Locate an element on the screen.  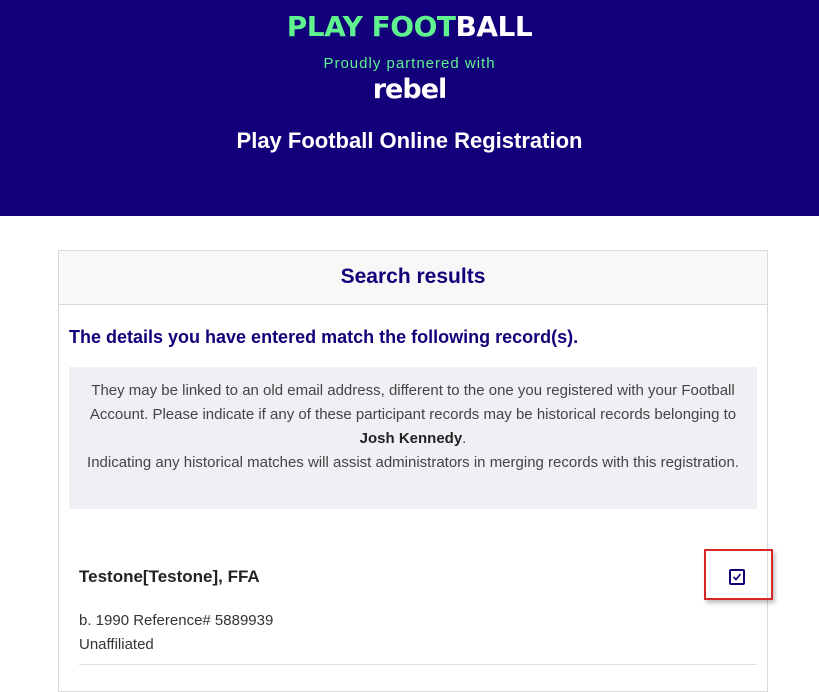
record-affiliation: Unaffiliated is located at coordinates (116, 644).